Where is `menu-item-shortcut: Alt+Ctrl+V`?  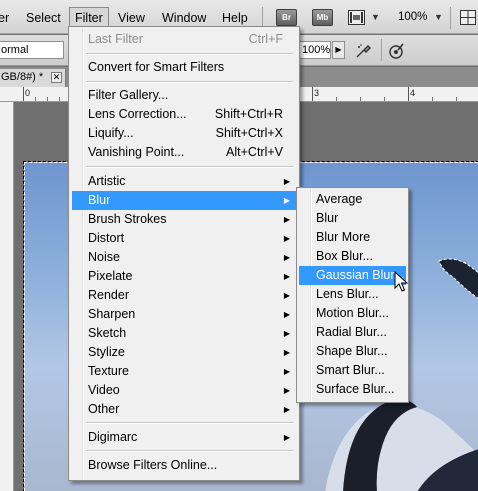 menu-item-shortcut: Alt+Ctrl+V is located at coordinates (254, 152).